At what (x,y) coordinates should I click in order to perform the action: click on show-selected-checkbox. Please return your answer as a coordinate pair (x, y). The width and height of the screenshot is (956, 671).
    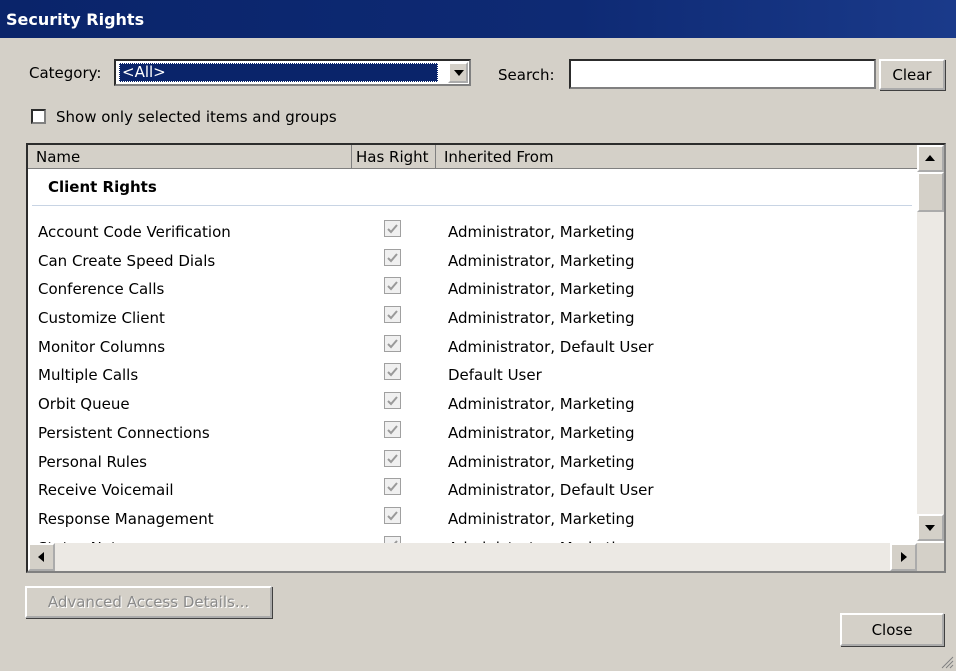
    Looking at the image, I should click on (38, 116).